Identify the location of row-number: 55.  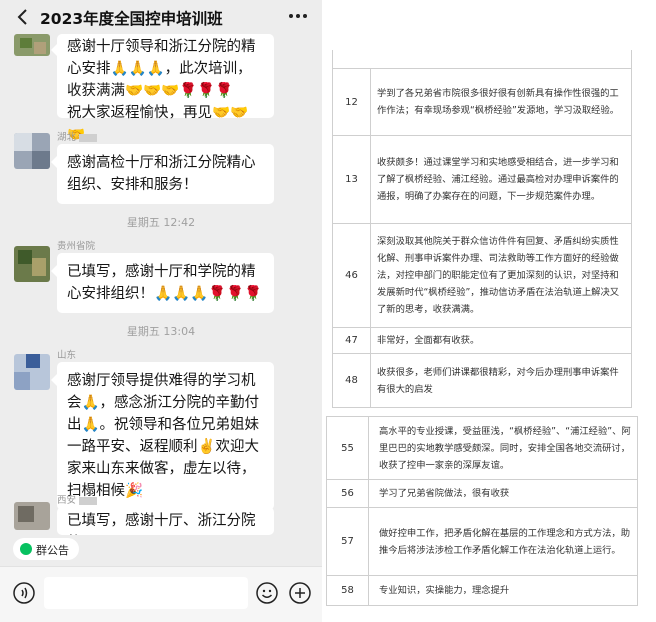
(348, 448).